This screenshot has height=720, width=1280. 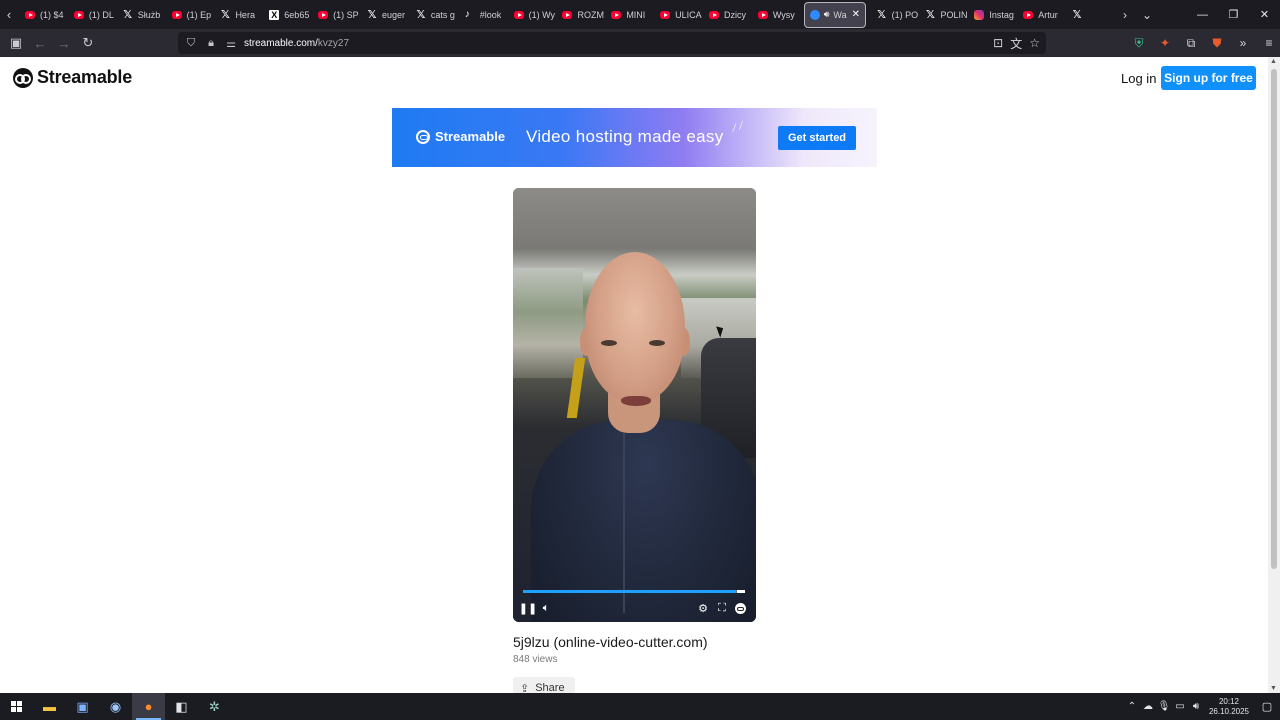 What do you see at coordinates (181, 706) in the screenshot?
I see `capcut-icon: ◧` at bounding box center [181, 706].